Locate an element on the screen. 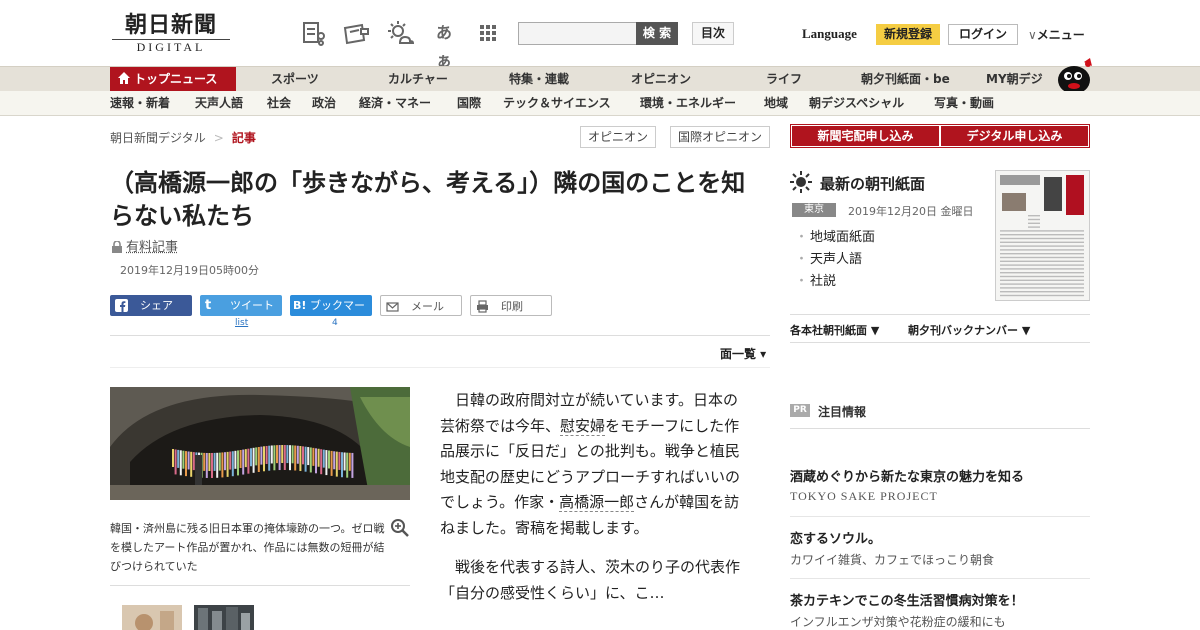 This screenshot has width=1200, height=630. paper-date: 2019年12月20日 金曜日 is located at coordinates (911, 211).